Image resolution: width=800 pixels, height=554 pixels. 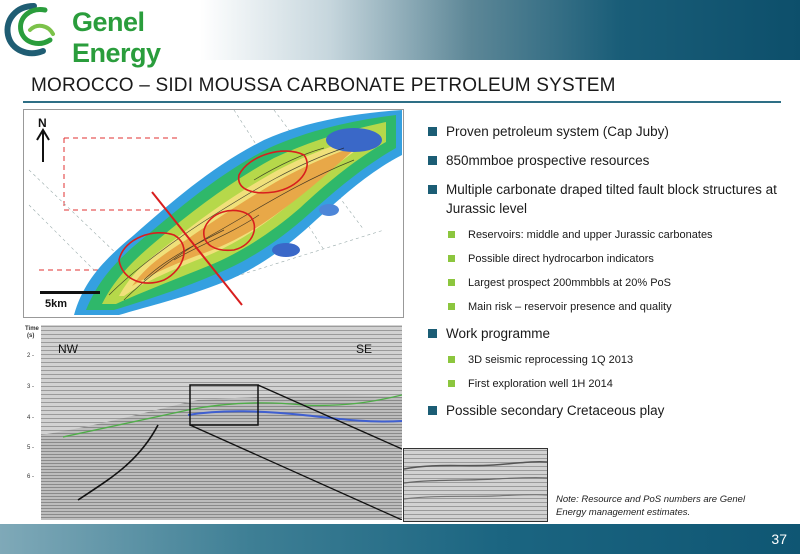 I want to click on bullet-item: Work programme, so click(x=608, y=333).